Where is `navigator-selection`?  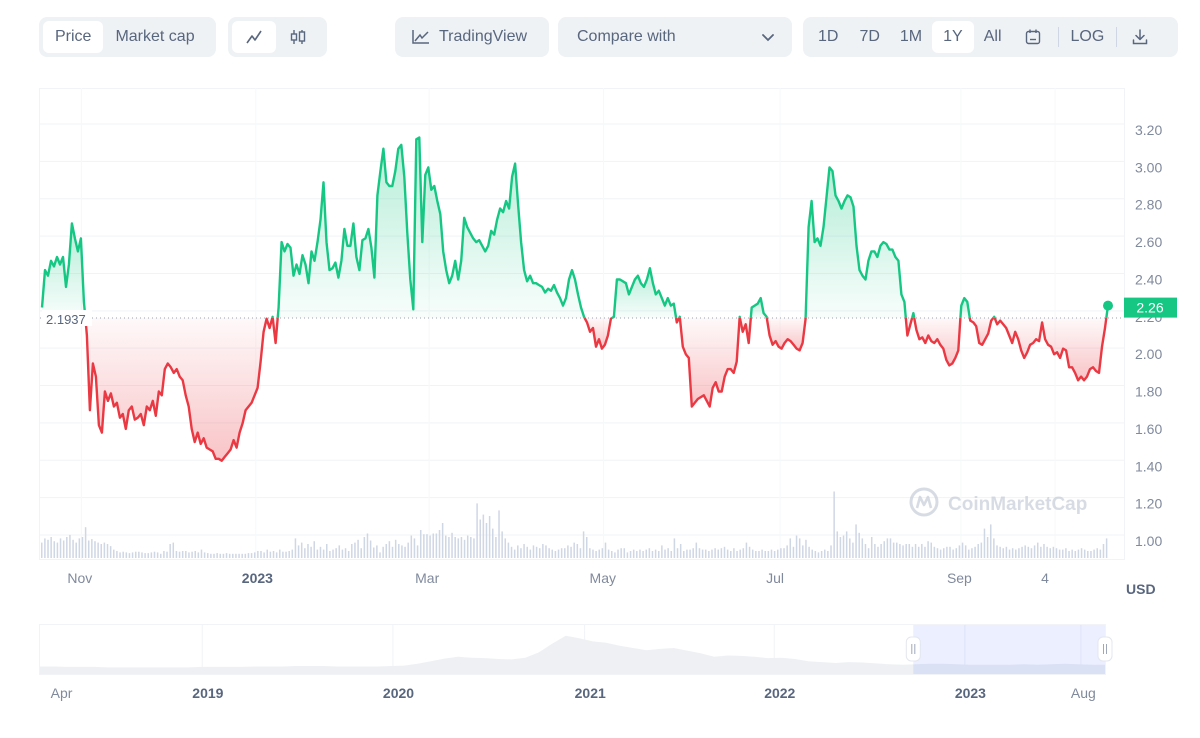
navigator-selection is located at coordinates (1009, 649).